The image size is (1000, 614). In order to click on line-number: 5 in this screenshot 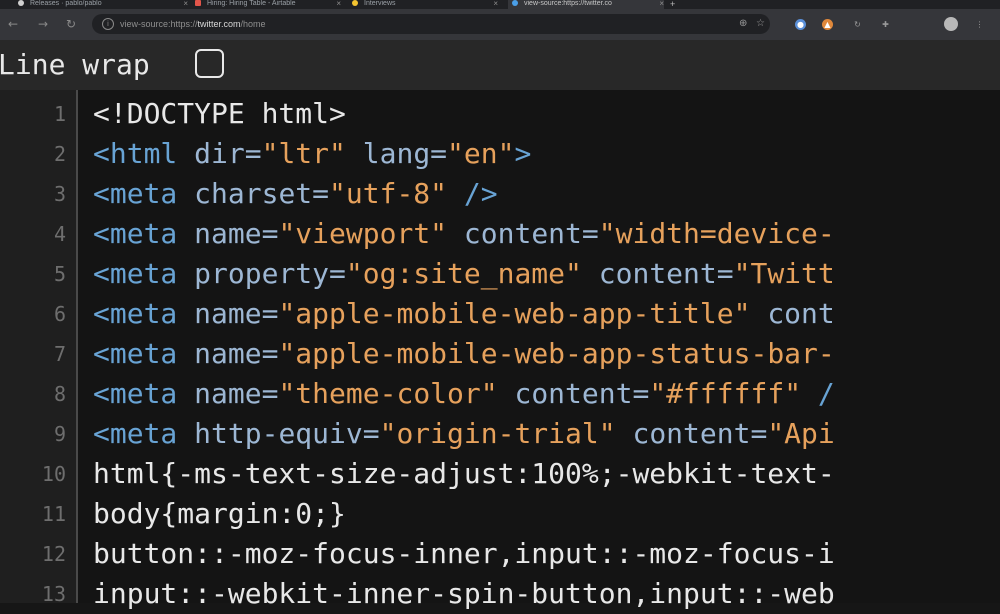, I will do `click(59, 274)`.